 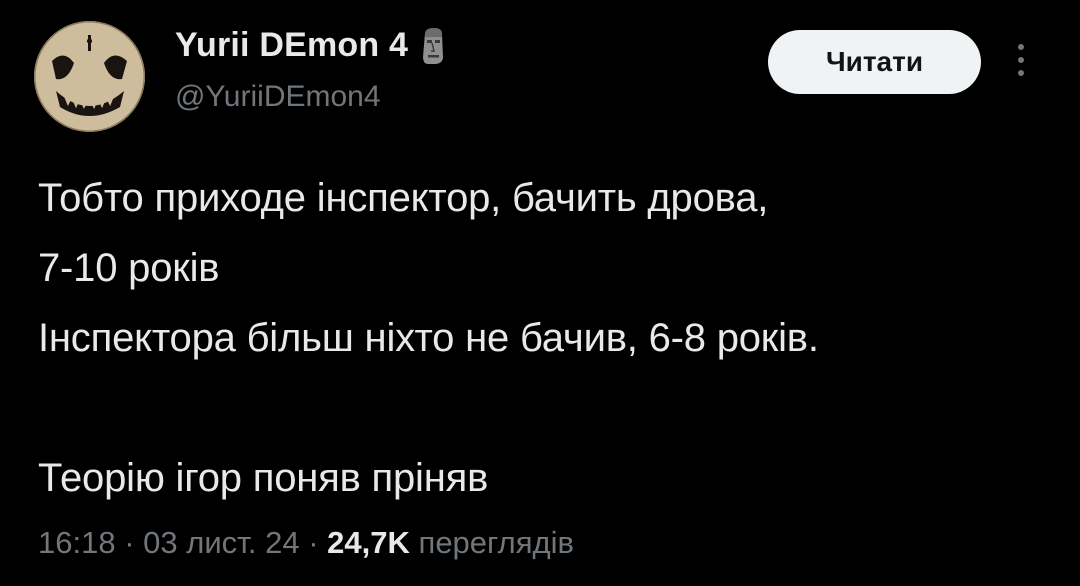 I want to click on author-avatar, so click(x=89, y=76).